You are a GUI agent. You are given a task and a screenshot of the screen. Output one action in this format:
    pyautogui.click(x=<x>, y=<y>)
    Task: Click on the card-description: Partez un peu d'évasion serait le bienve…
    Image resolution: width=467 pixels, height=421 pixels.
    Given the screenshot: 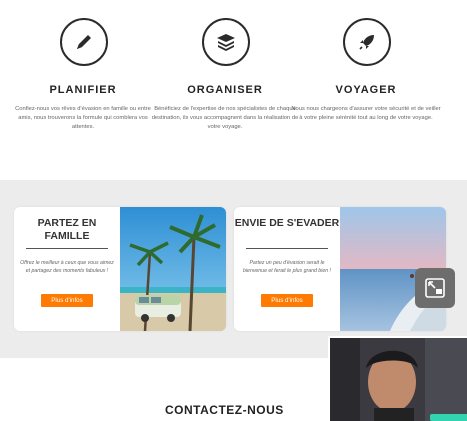 What is the action you would take?
    pyautogui.click(x=287, y=267)
    